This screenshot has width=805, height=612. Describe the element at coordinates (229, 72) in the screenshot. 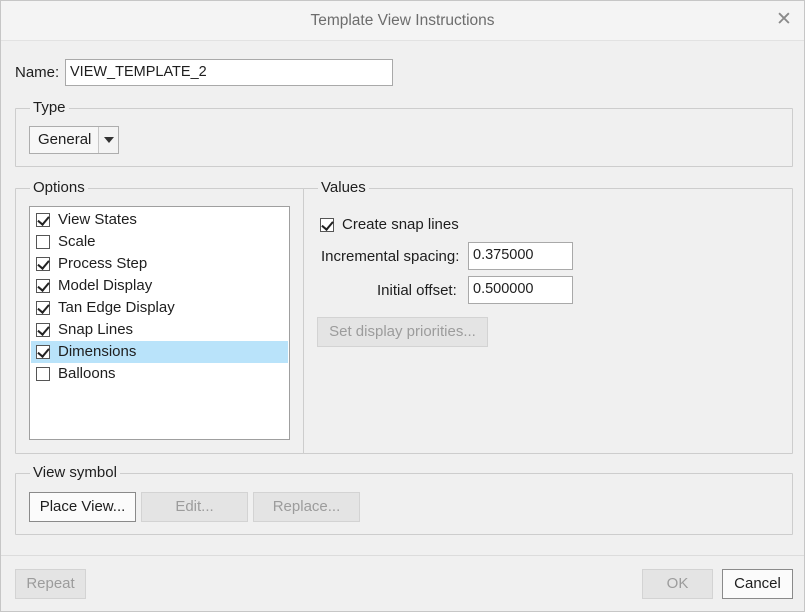

I see `name-input: VIEW_TEMPLATE_2` at that location.